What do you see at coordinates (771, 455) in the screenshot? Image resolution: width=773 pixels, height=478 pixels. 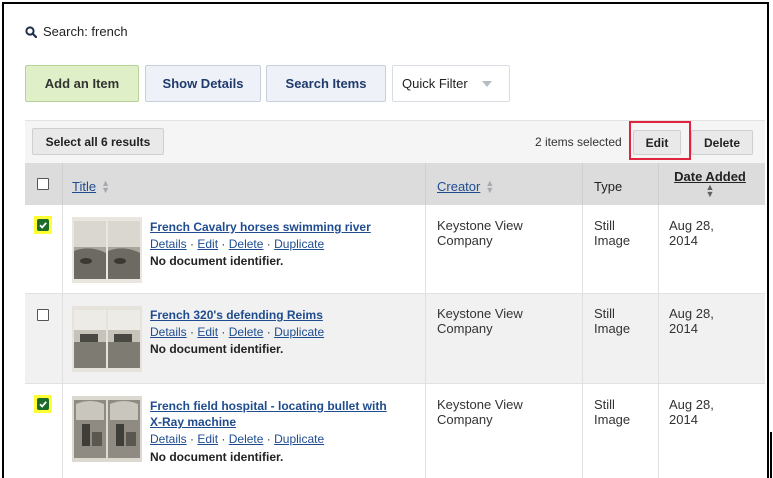 I see `frame-edge` at bounding box center [771, 455].